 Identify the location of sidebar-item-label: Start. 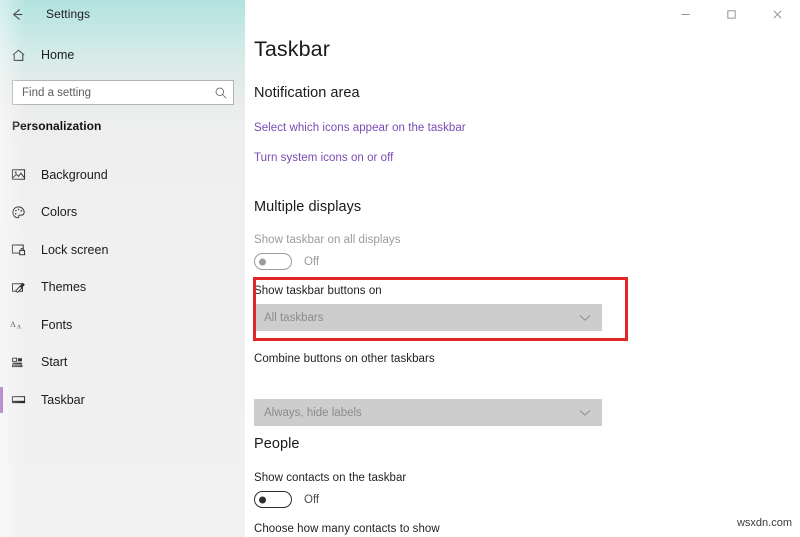
(54, 362).